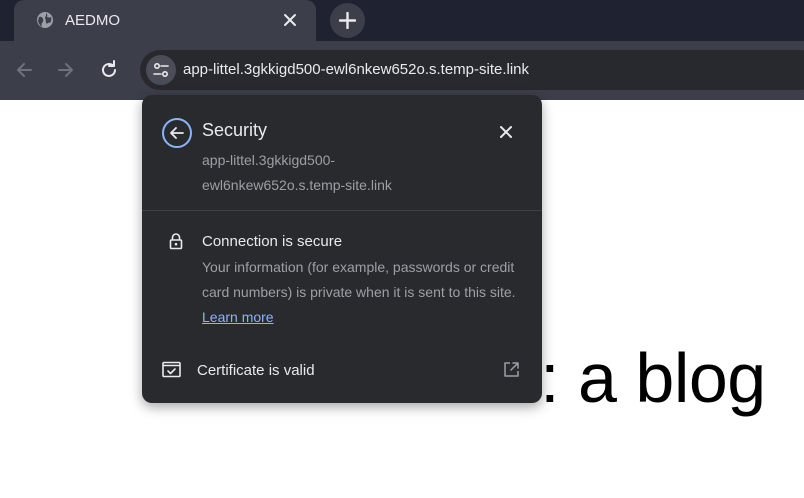 This screenshot has width=804, height=498. I want to click on connection-title: Connection is secure, so click(272, 241).